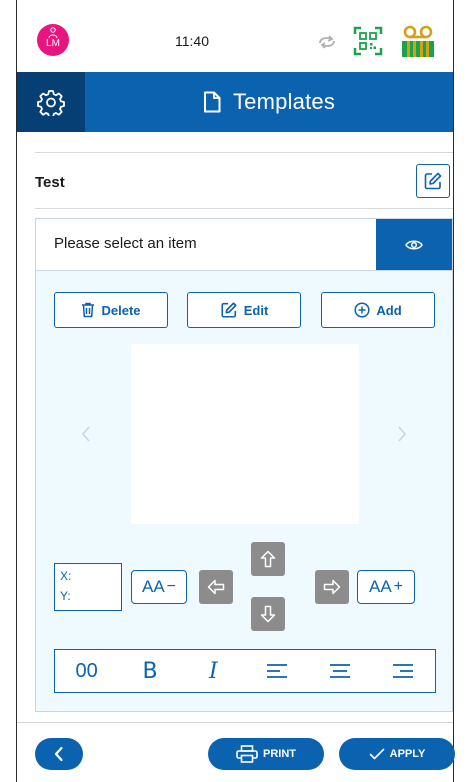 The width and height of the screenshot is (470, 782). Describe the element at coordinates (212, 102) in the screenshot. I see `document-icon` at that location.